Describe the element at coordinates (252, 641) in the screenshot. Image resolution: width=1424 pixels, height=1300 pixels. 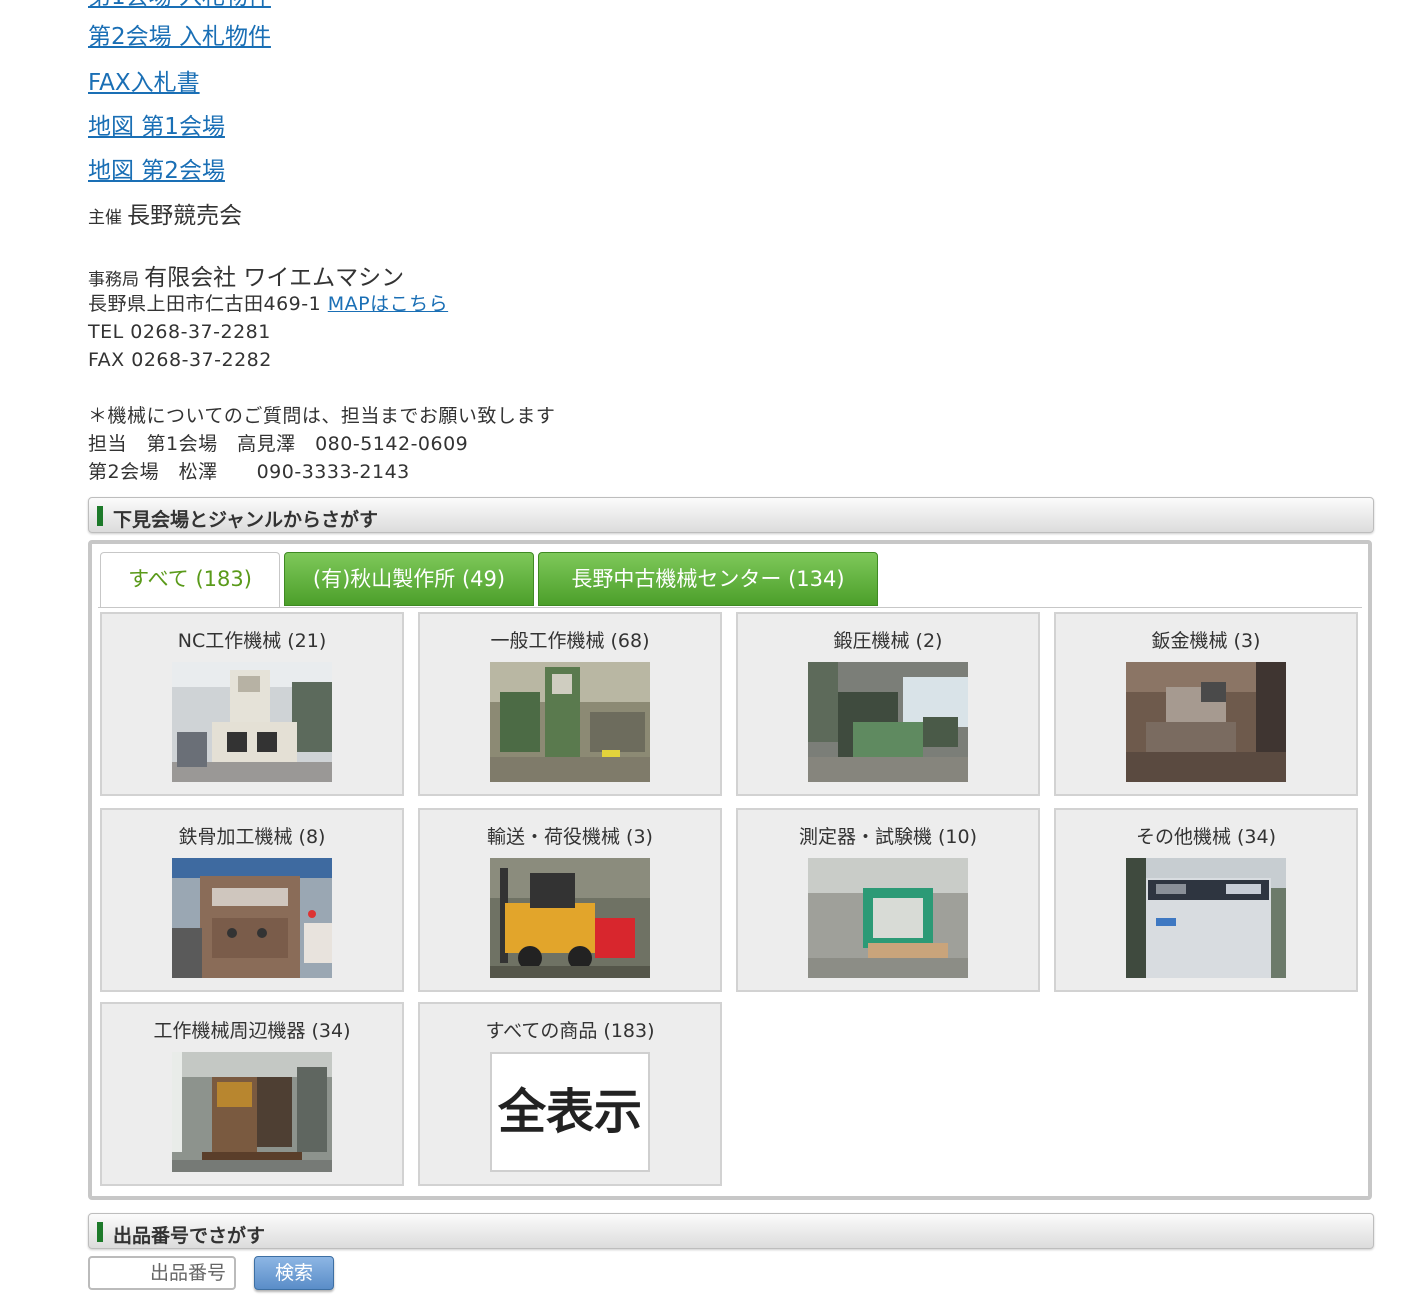
I see `genre-label: NC工作機械 (21)` at that location.